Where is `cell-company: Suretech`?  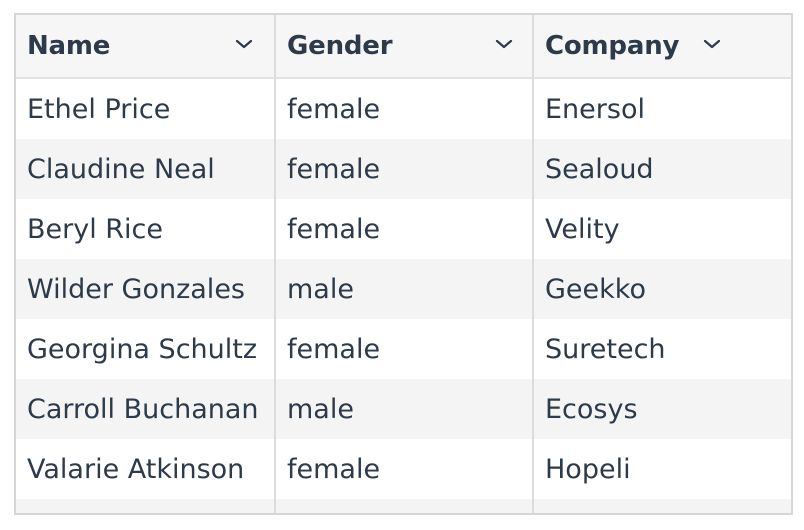 cell-company: Suretech is located at coordinates (662, 349).